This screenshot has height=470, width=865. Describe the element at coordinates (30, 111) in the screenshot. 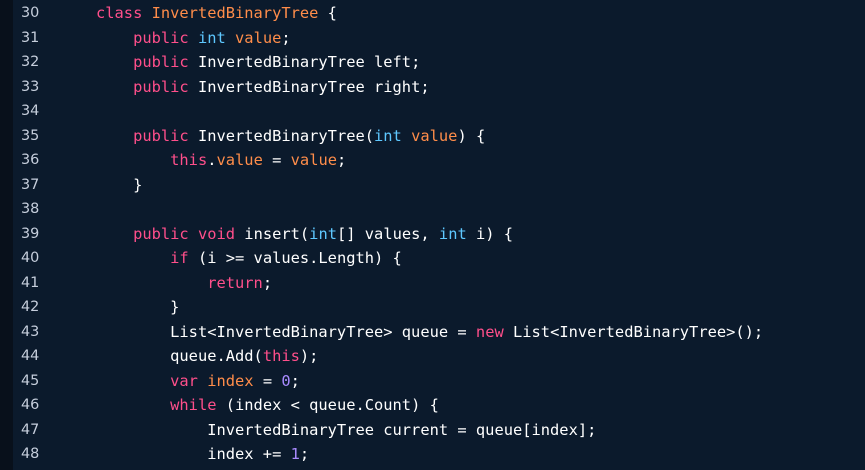

I see `line-number: 34` at that location.